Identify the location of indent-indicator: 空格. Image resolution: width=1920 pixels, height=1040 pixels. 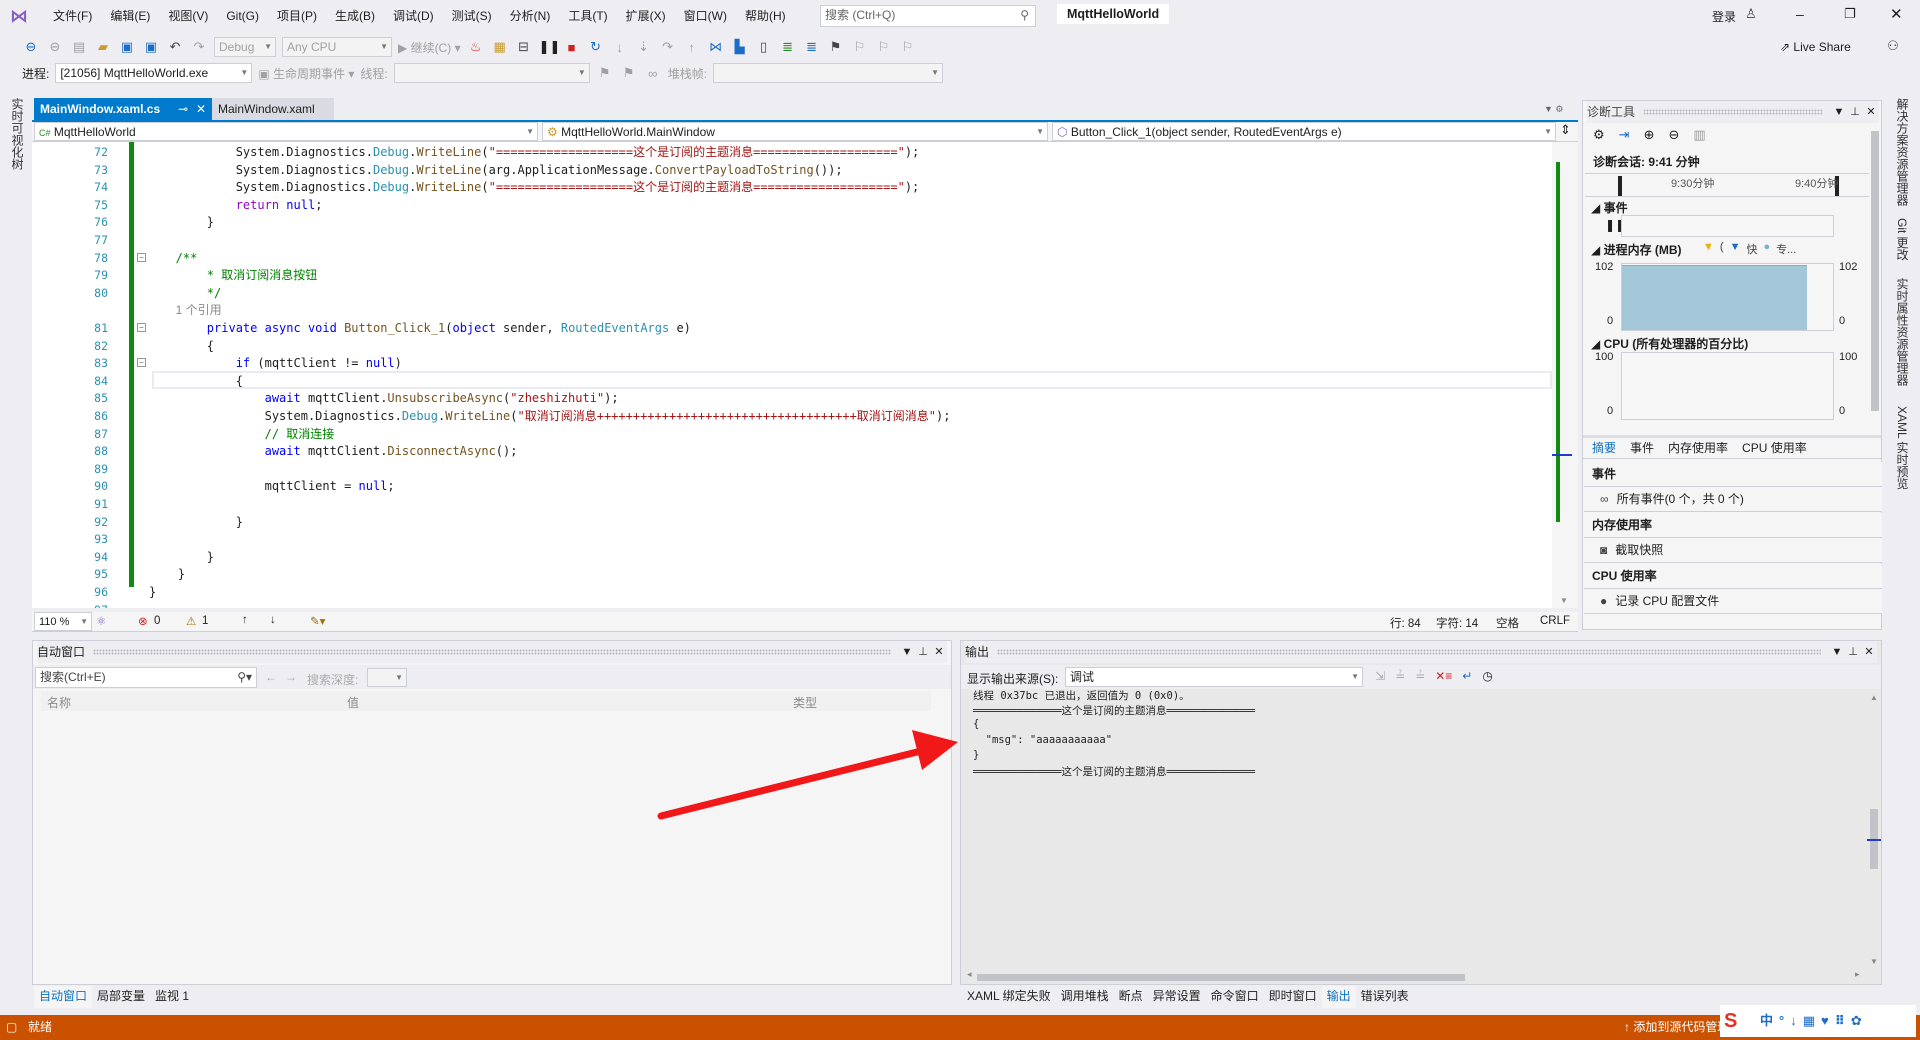
(1507, 623).